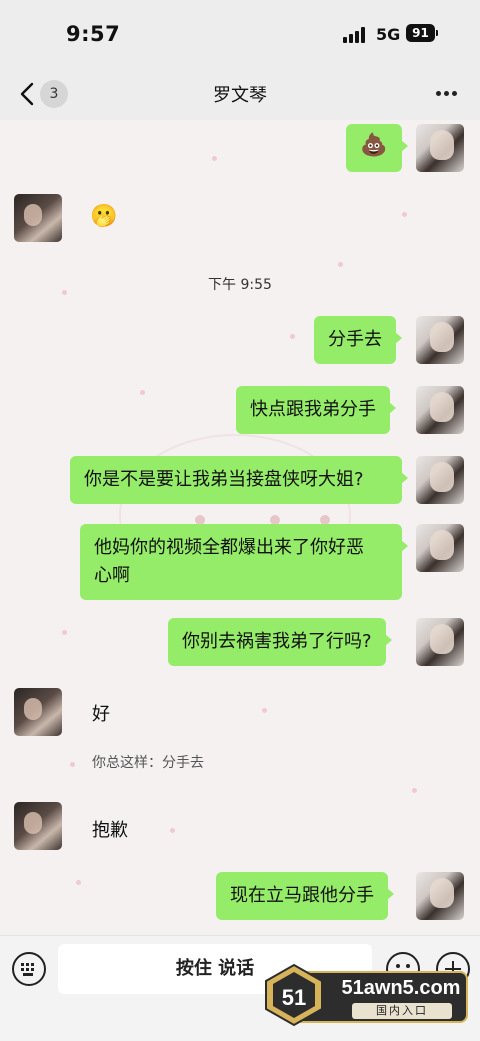 This screenshot has width=480, height=1041. What do you see at coordinates (402, 1011) in the screenshot?
I see `watermark-subtitle: 国内入口` at bounding box center [402, 1011].